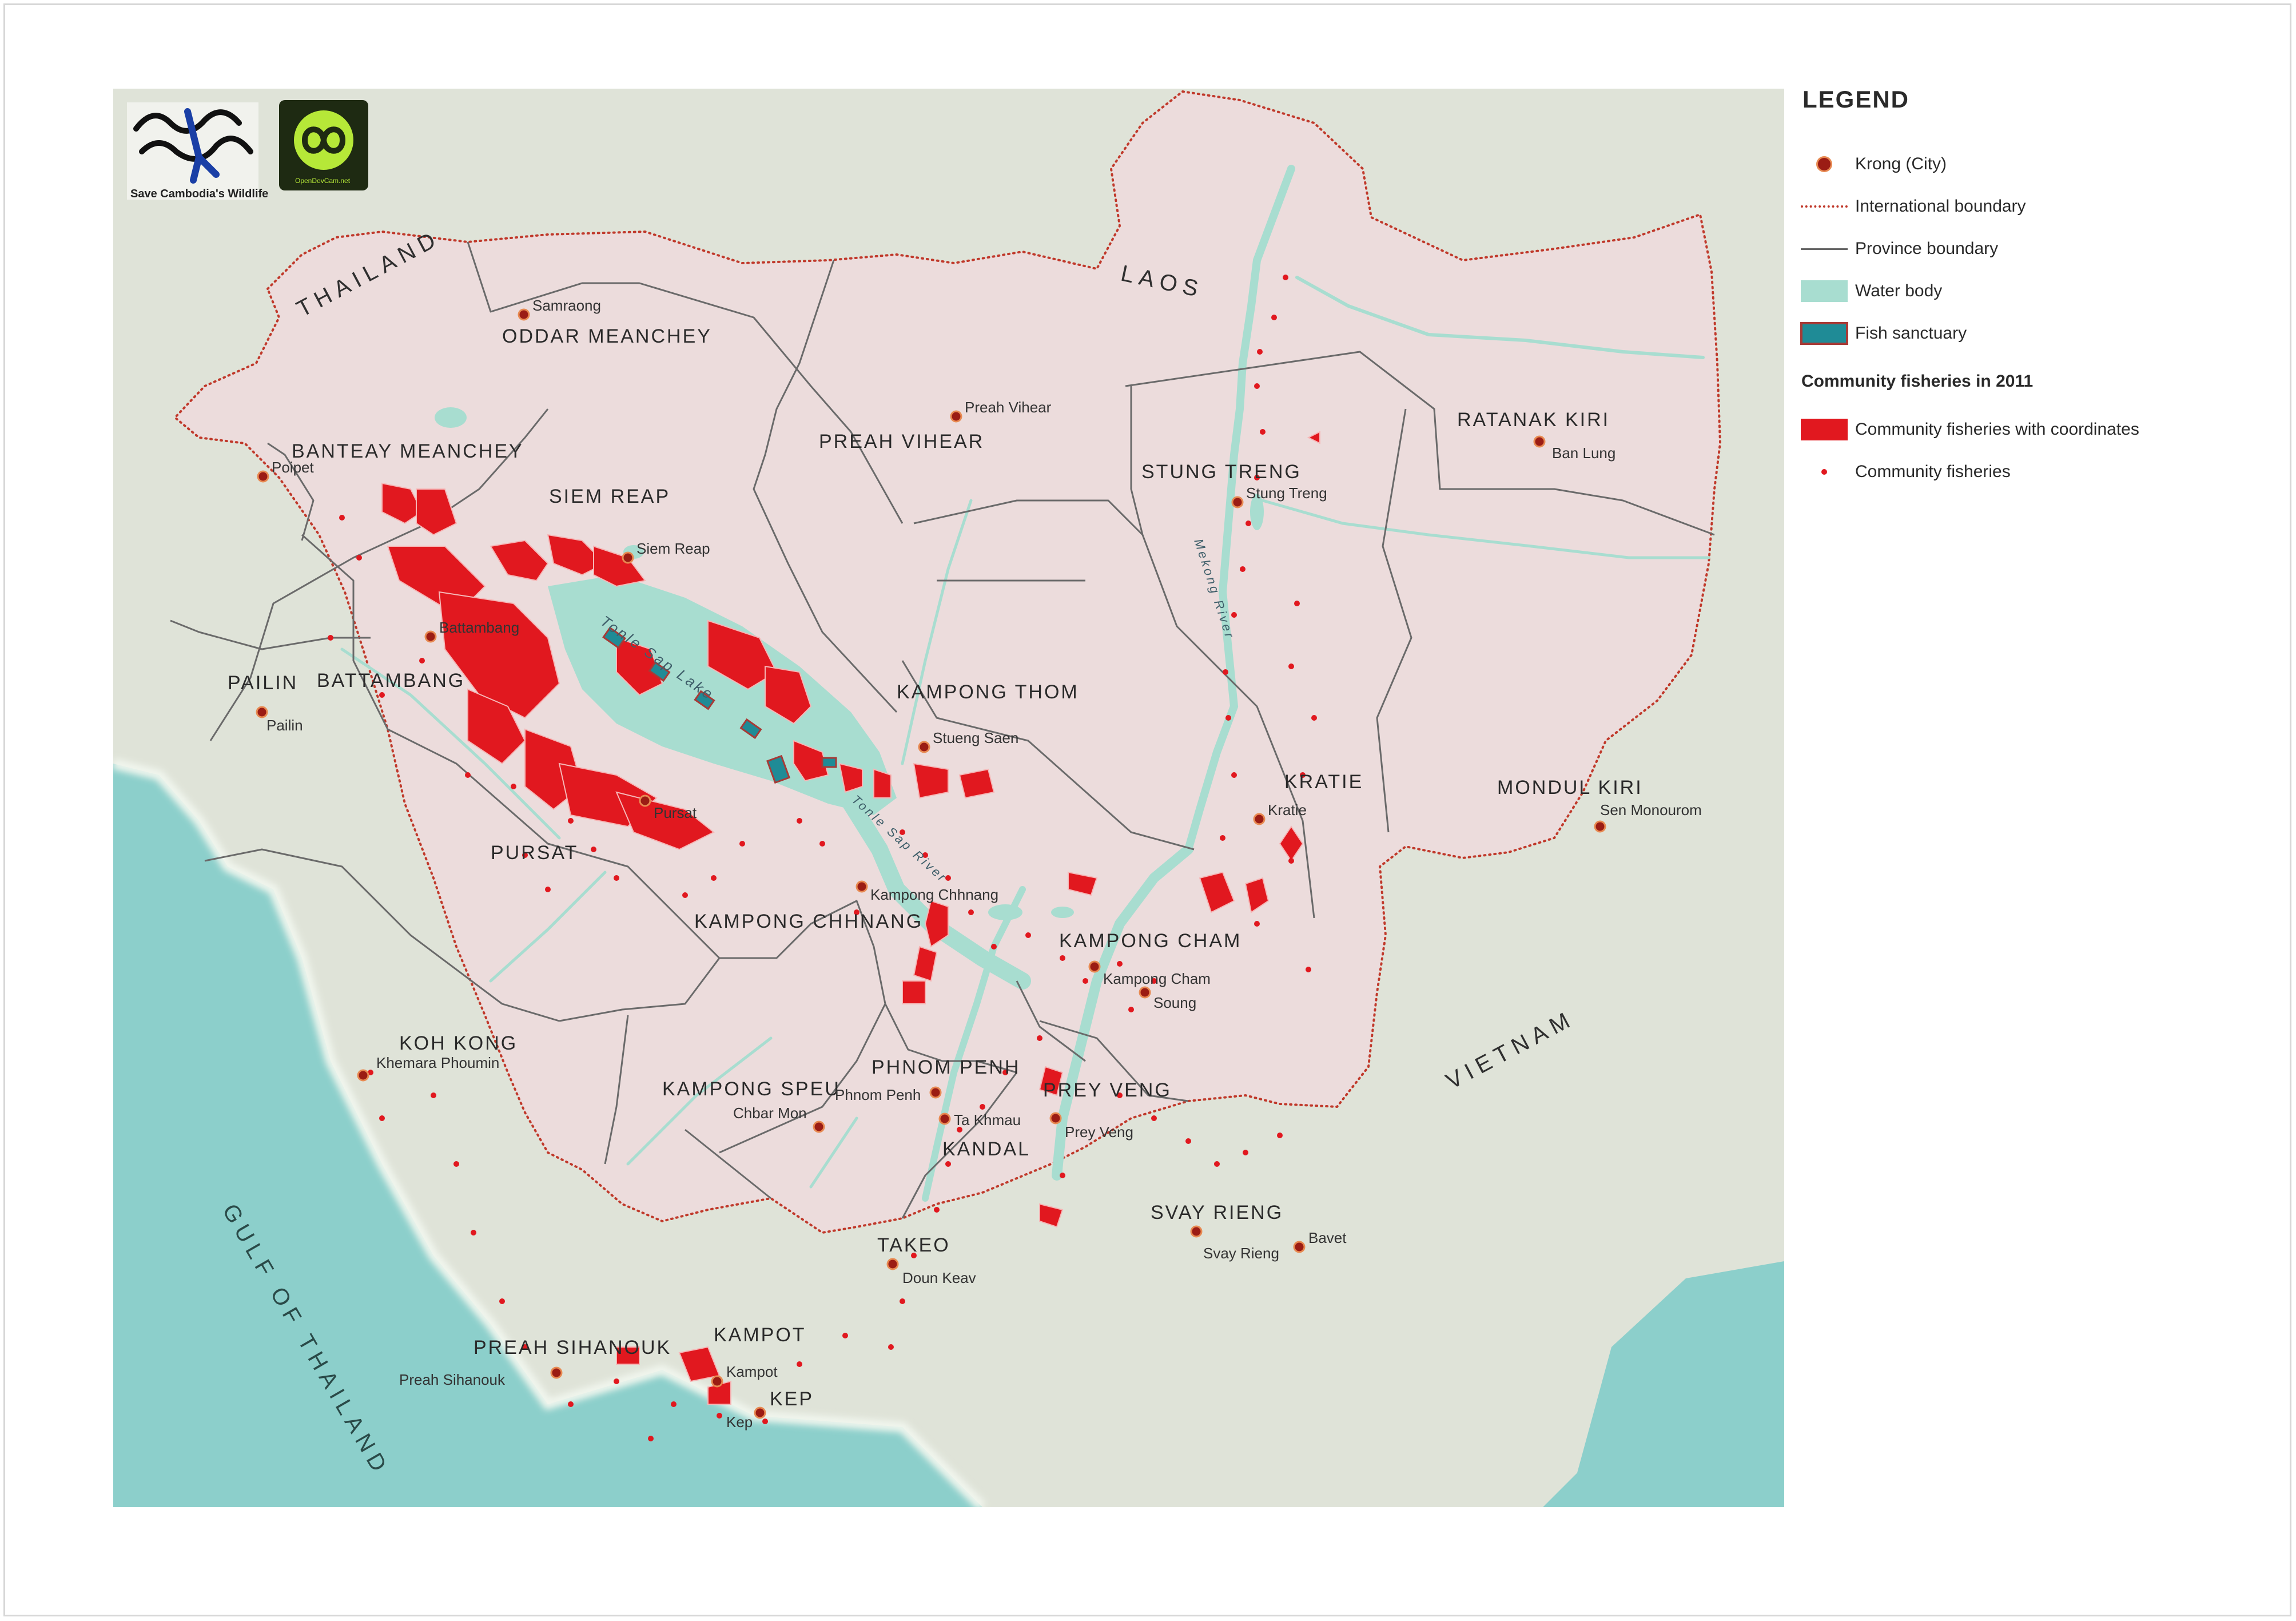 This screenshot has width=2296, height=1621. I want to click on province-label: KAMPONG SPEU, so click(751, 1089).